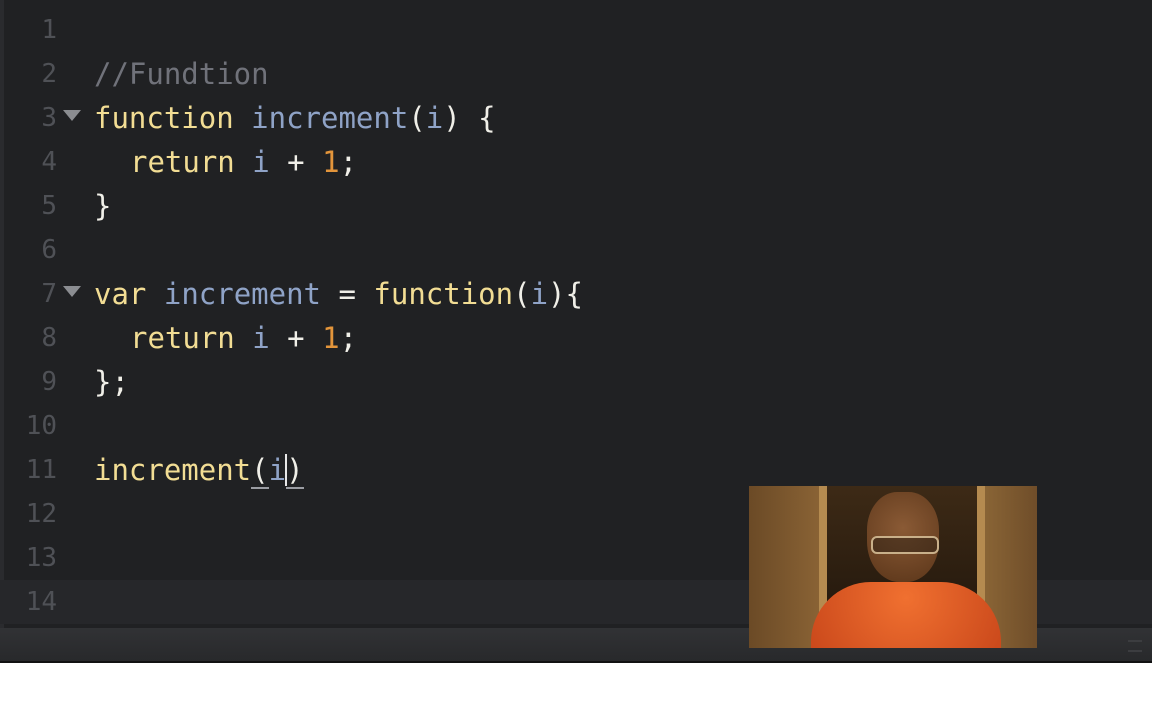 This screenshot has width=1152, height=720. What do you see at coordinates (49, 250) in the screenshot?
I see `line-number: 6` at bounding box center [49, 250].